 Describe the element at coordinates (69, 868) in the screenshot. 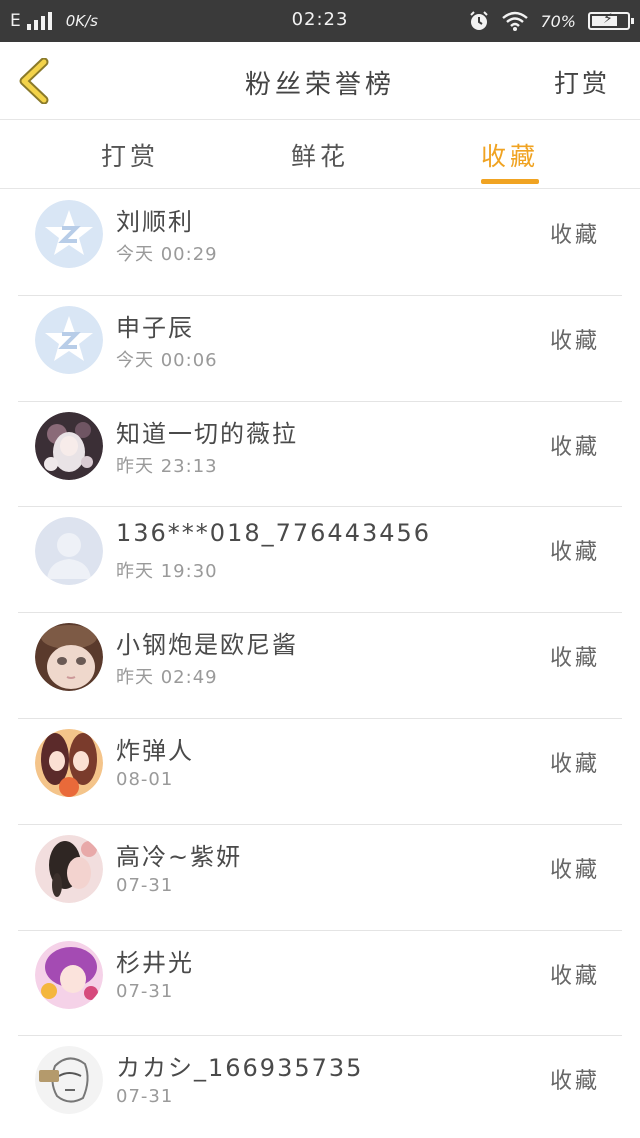

I see `braided-girl-avatar` at that location.